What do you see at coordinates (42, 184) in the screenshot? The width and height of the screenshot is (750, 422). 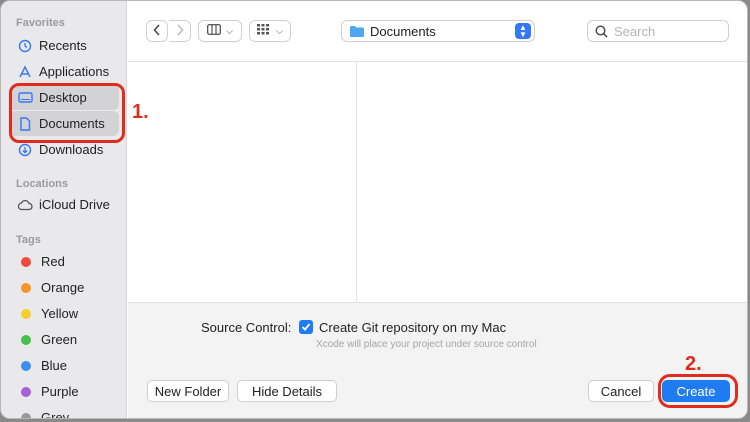 I see `locations-heading: Locations` at bounding box center [42, 184].